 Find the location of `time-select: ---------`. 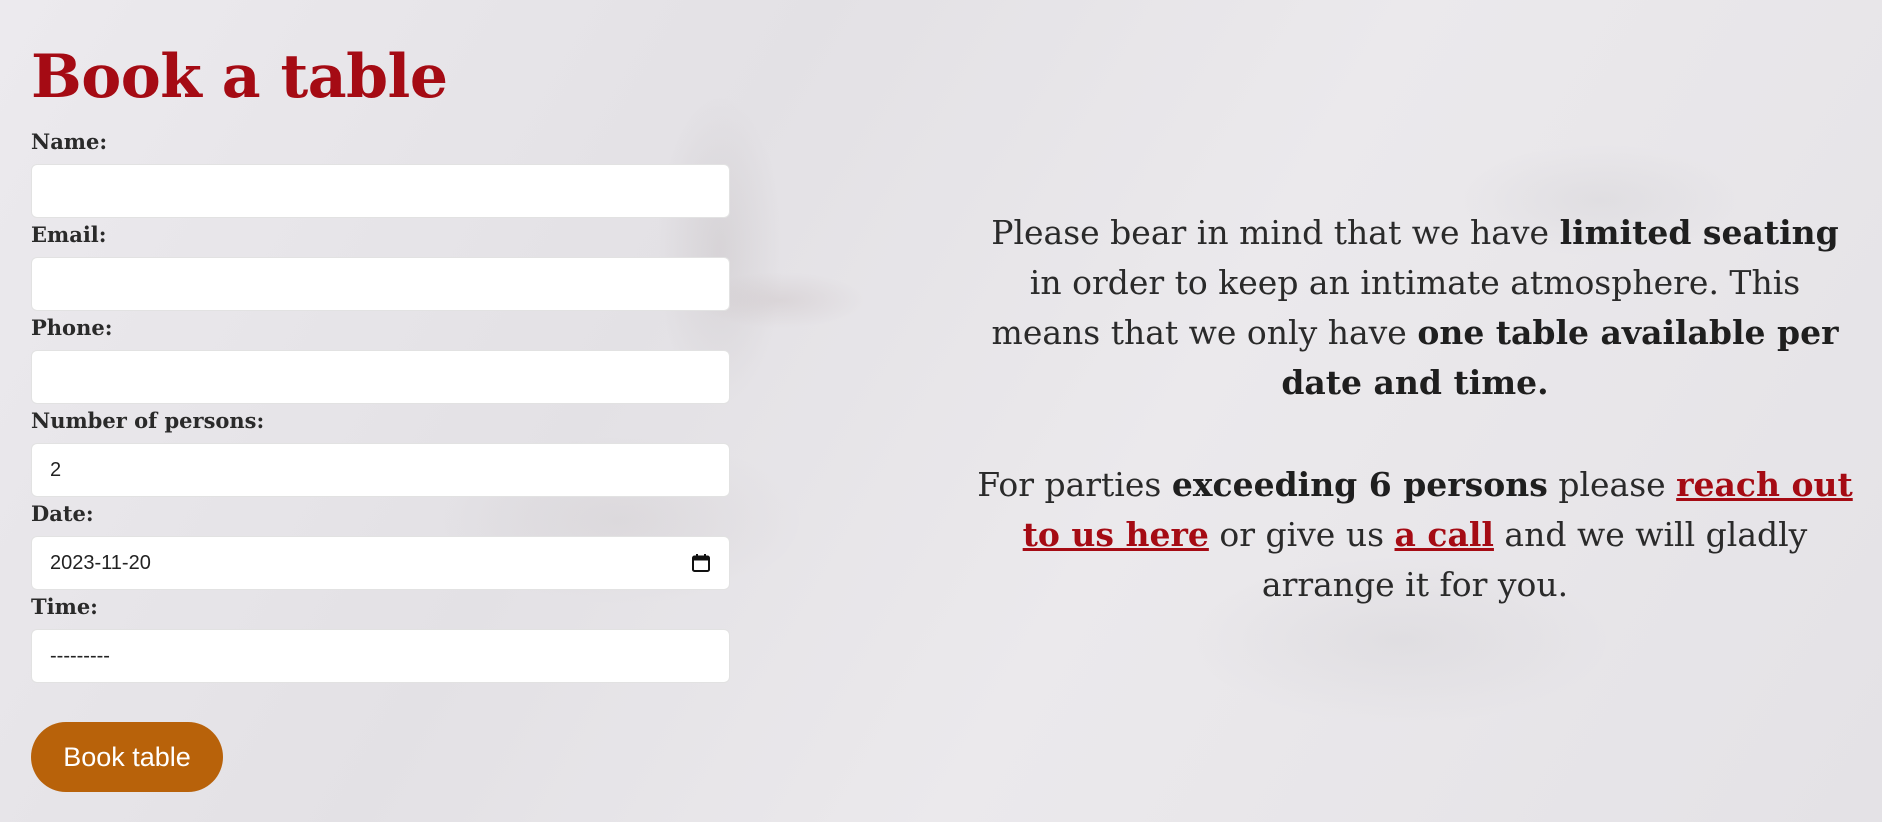

time-select: --------- is located at coordinates (380, 656).